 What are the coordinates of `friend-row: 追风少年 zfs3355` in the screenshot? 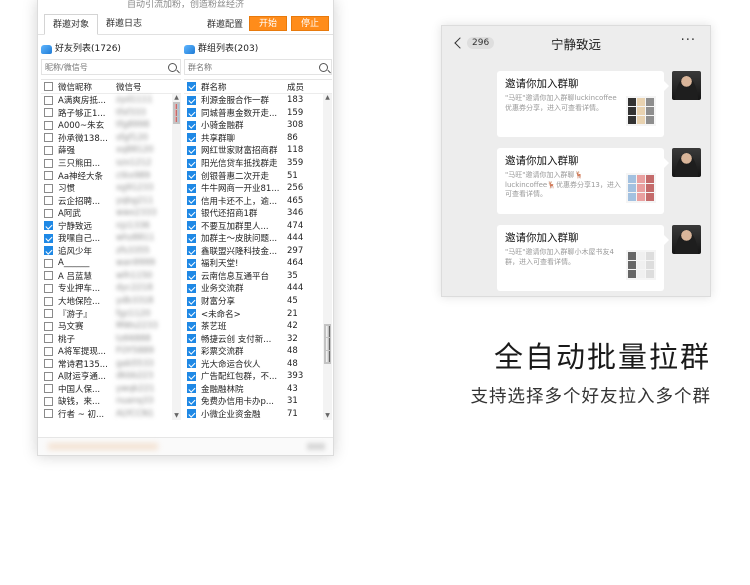 It's located at (111, 251).